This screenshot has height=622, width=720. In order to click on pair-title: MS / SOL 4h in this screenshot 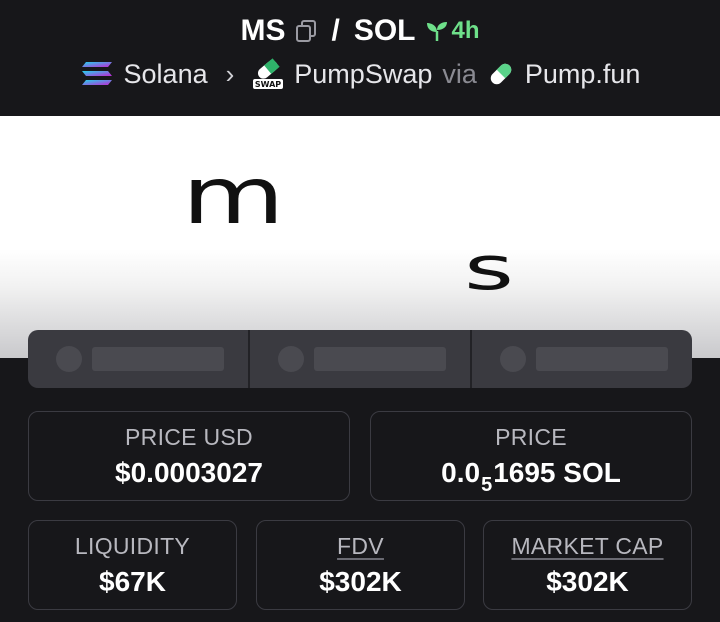, I will do `click(360, 31)`.